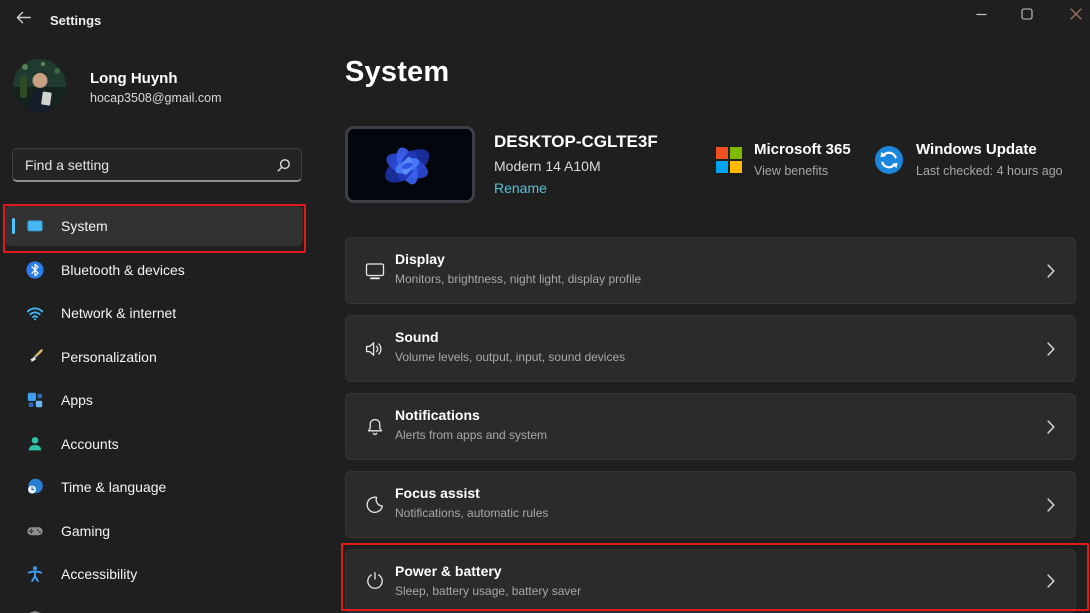 Image resolution: width=1090 pixels, height=613 pixels. Describe the element at coordinates (35, 313) in the screenshot. I see `network-icon` at that location.